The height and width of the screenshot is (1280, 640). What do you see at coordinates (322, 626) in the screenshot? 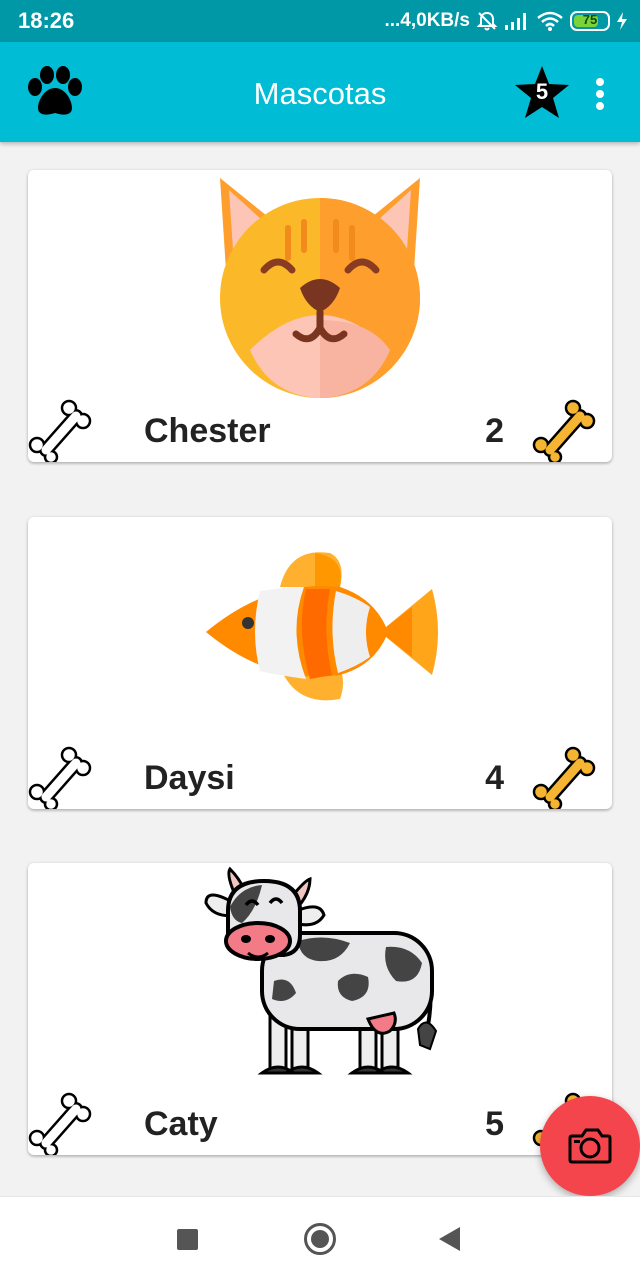
I see `clownfish-image` at bounding box center [322, 626].